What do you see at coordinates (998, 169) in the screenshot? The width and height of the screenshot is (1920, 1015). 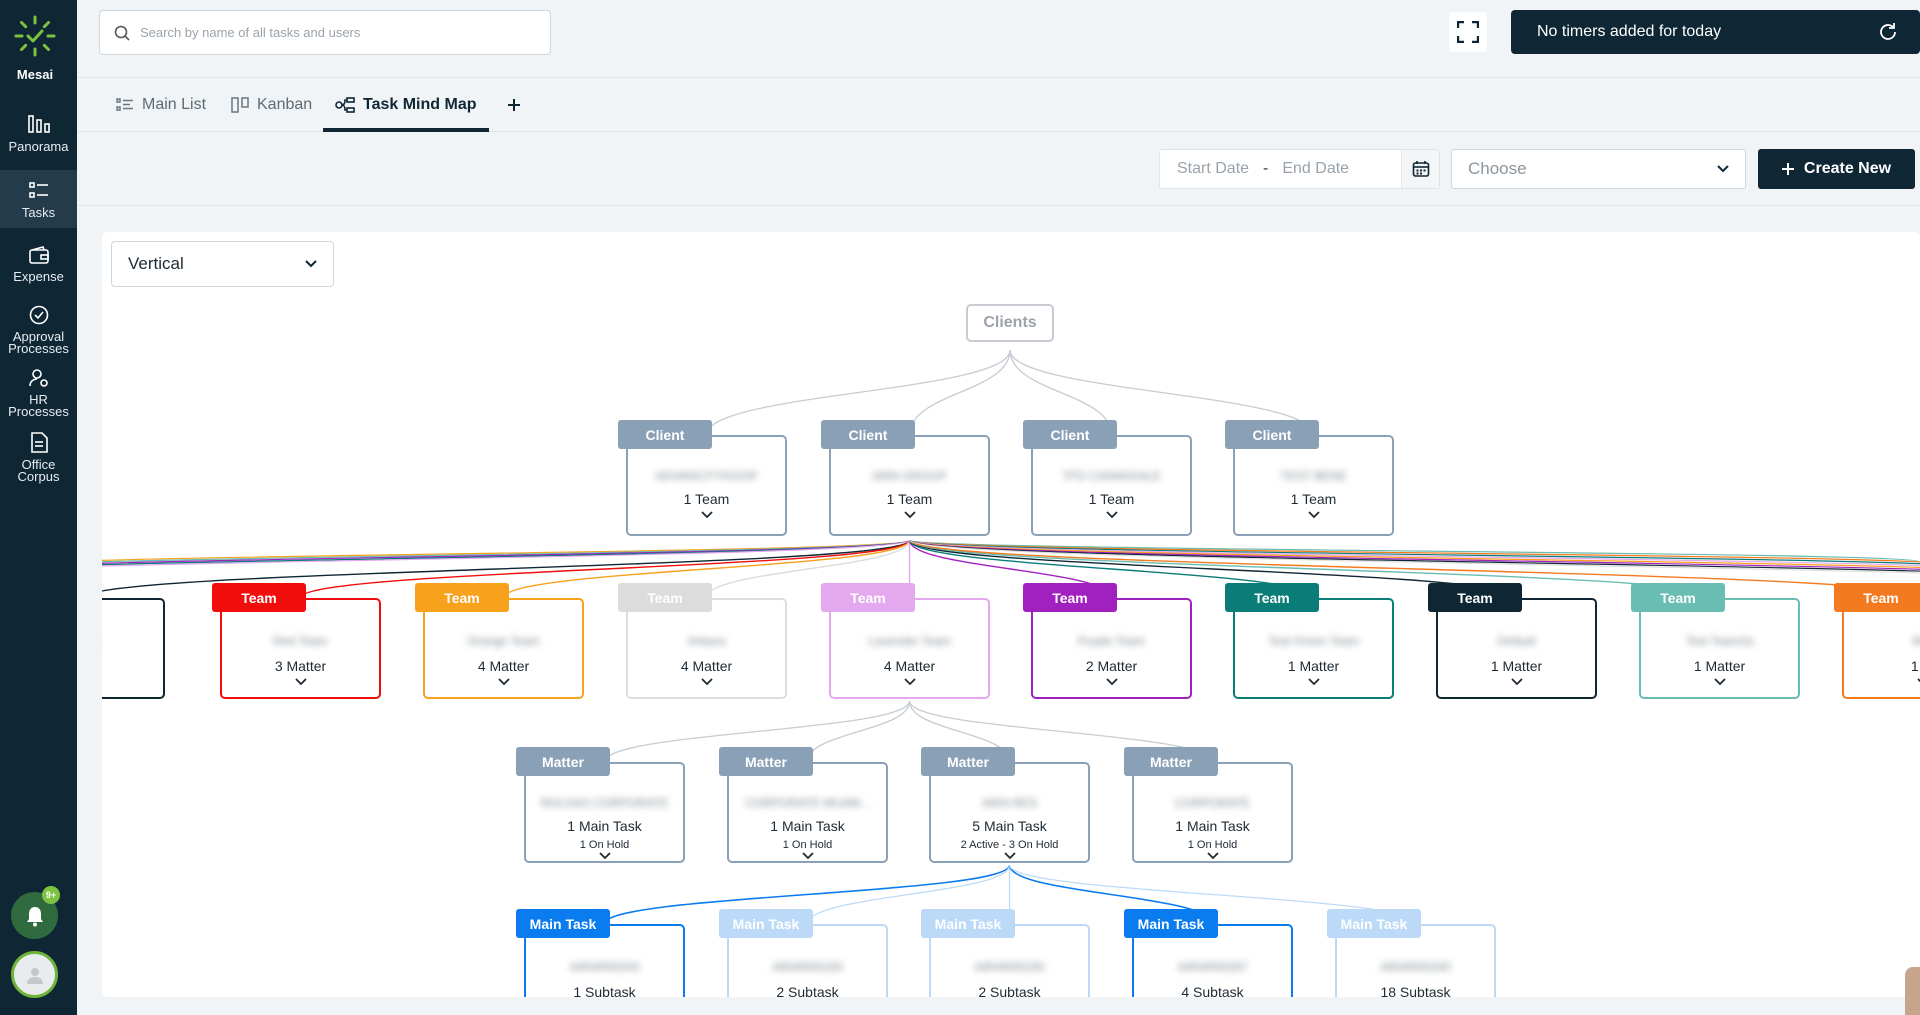 I see `filter-toolbar: Start Date - End Date Choose Create New` at bounding box center [998, 169].